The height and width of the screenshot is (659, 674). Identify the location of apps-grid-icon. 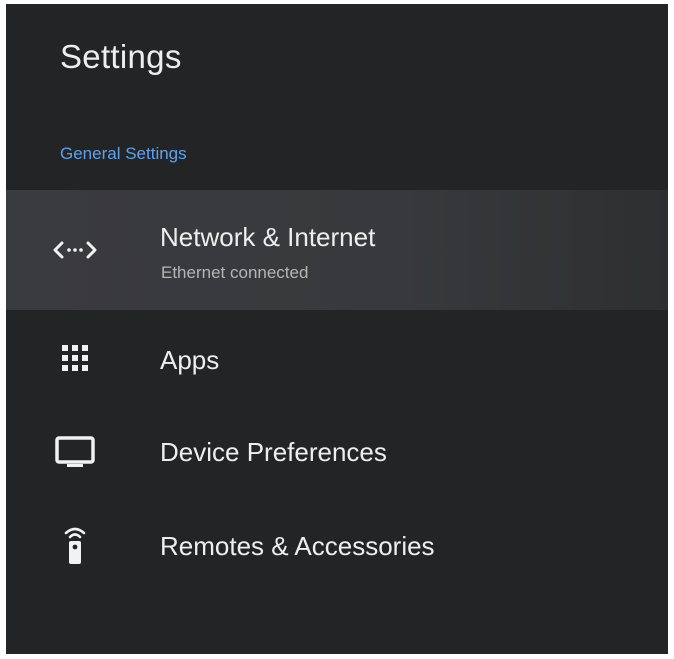
(75, 358).